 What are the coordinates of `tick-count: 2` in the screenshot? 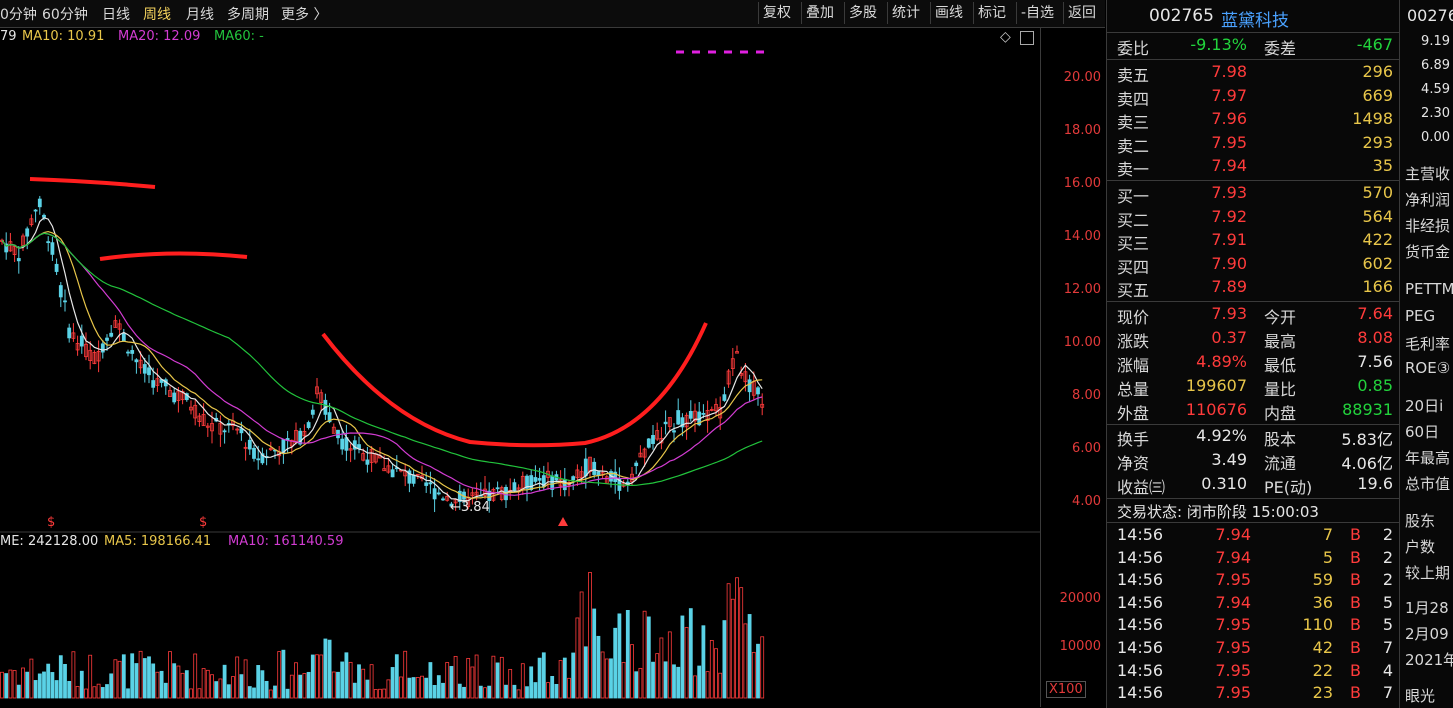 It's located at (1387, 580).